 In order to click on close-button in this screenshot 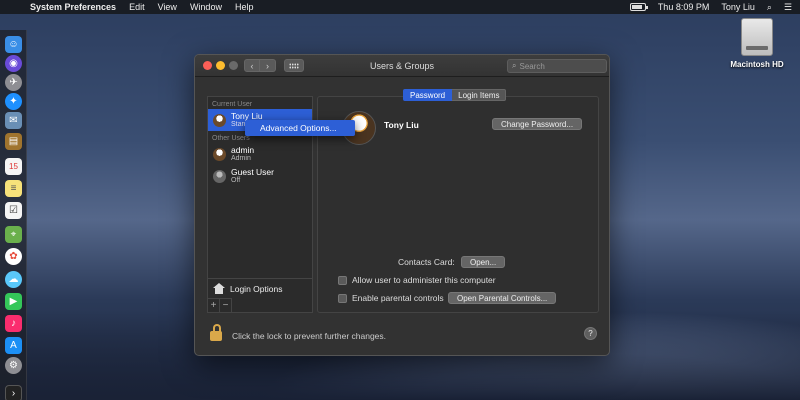, I will do `click(207, 65)`.